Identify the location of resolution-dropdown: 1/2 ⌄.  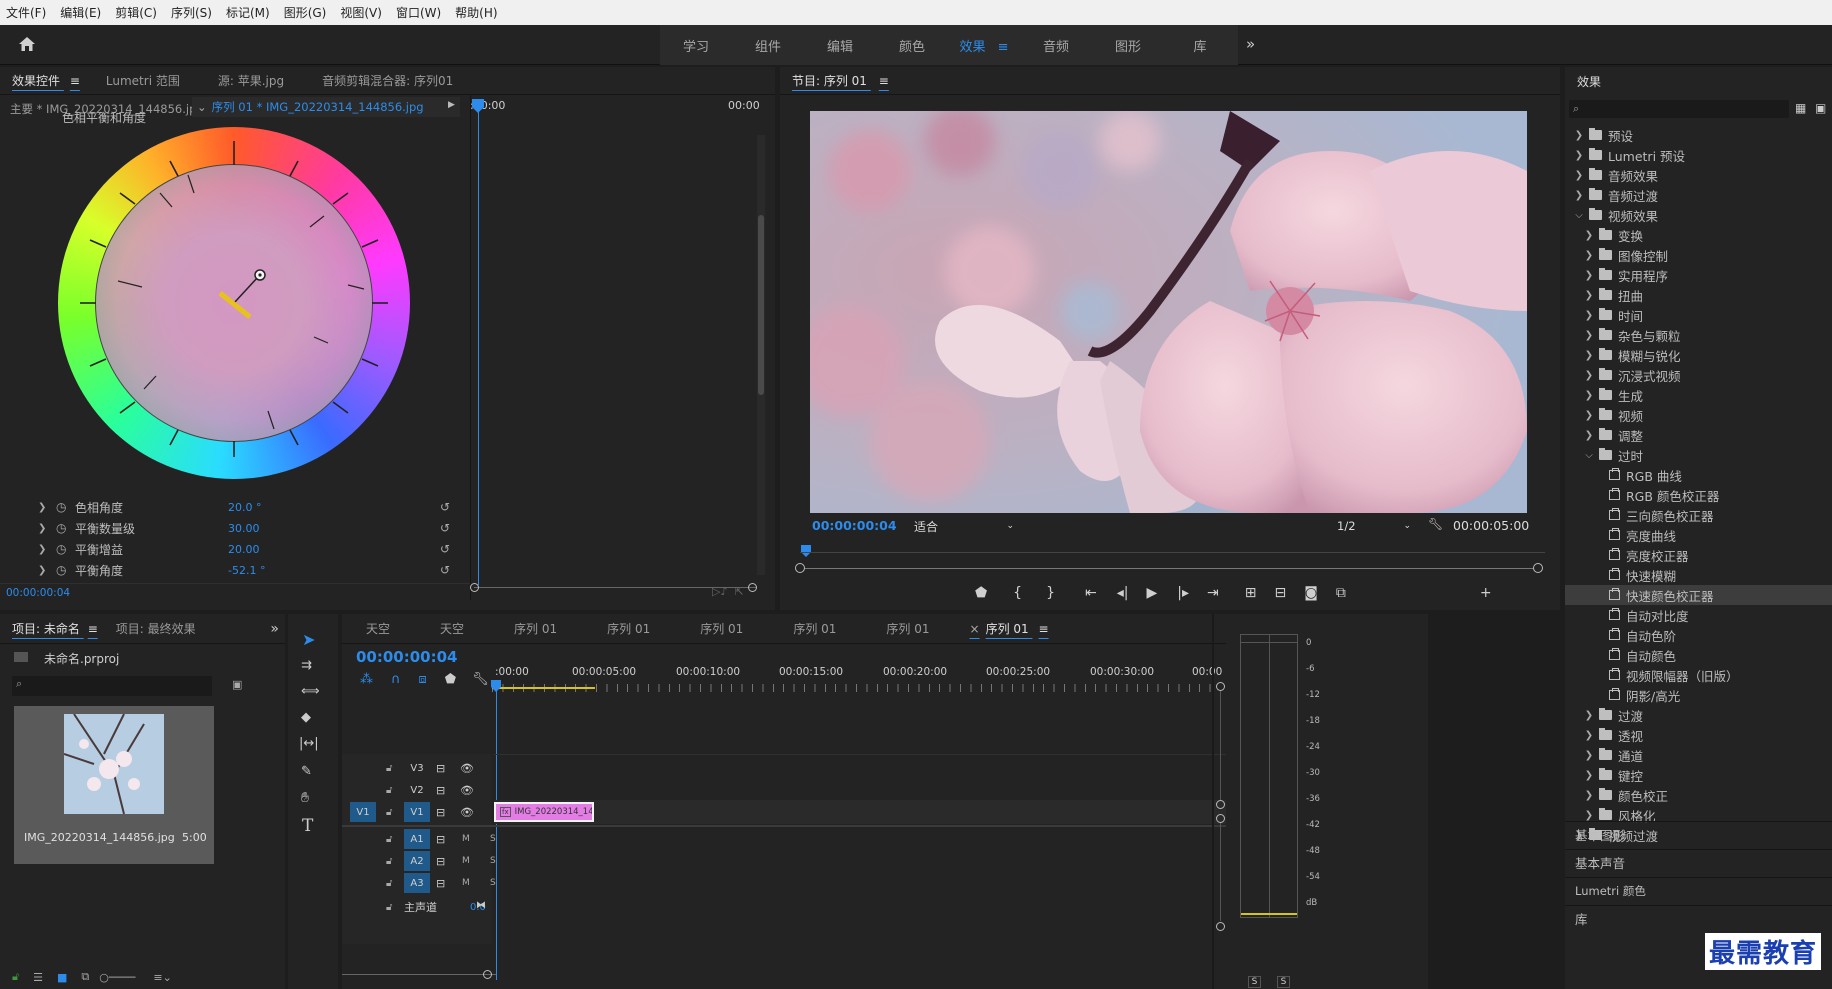
(1374, 526).